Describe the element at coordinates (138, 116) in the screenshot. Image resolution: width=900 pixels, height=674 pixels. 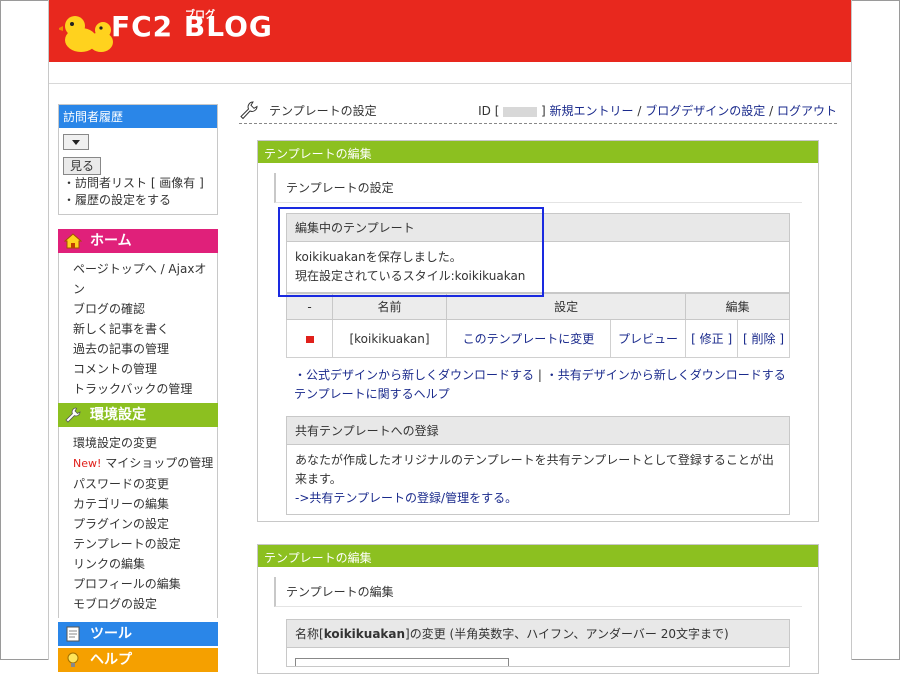
I see `visitor-history-title: 訪問者履歴` at that location.